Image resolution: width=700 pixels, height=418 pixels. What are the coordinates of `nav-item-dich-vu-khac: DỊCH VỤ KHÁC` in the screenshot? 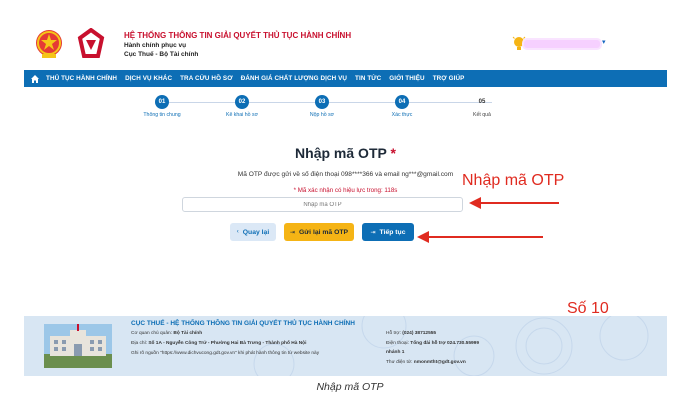 It's located at (148, 78).